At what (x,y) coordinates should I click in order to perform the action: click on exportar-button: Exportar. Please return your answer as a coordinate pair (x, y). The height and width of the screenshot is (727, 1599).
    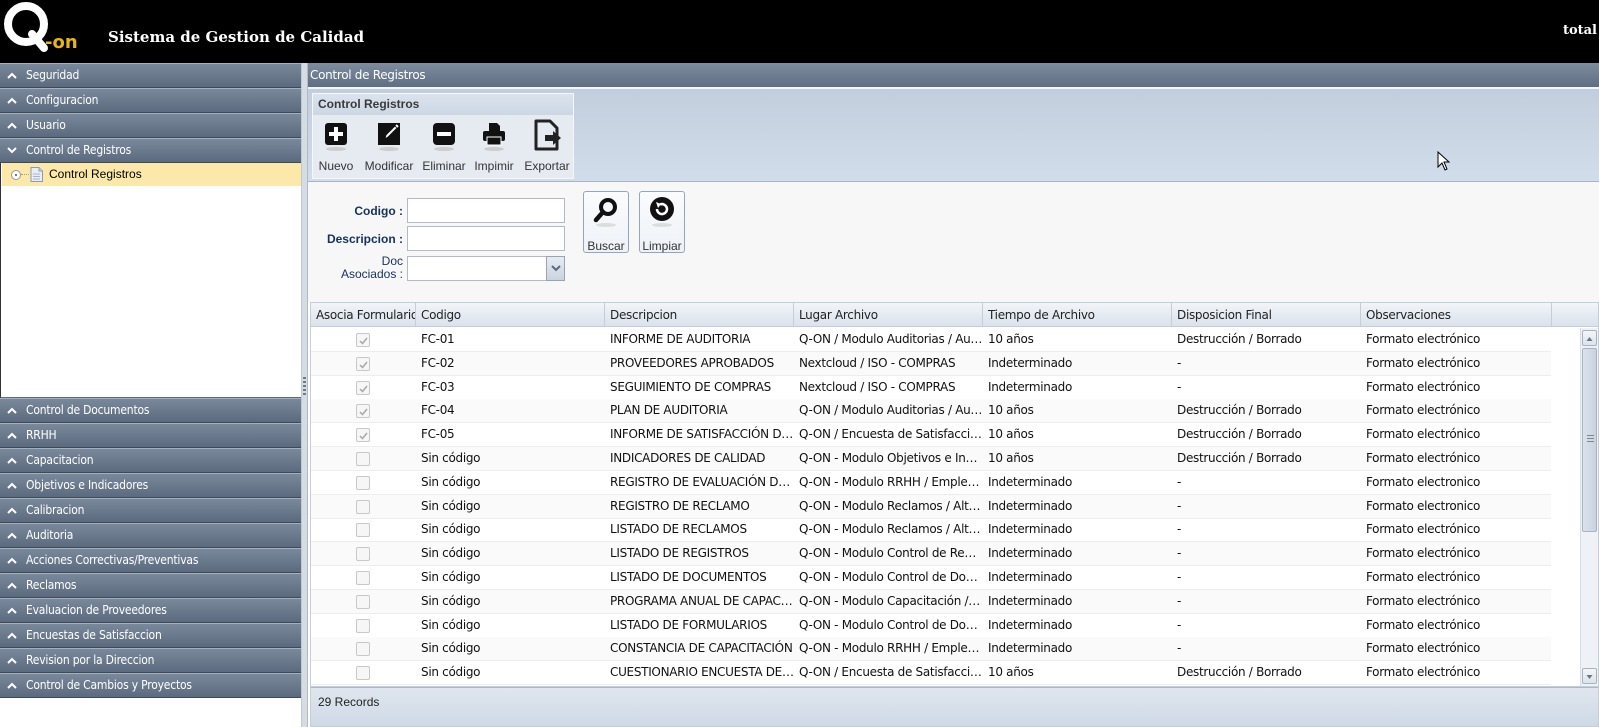
    Looking at the image, I should click on (547, 148).